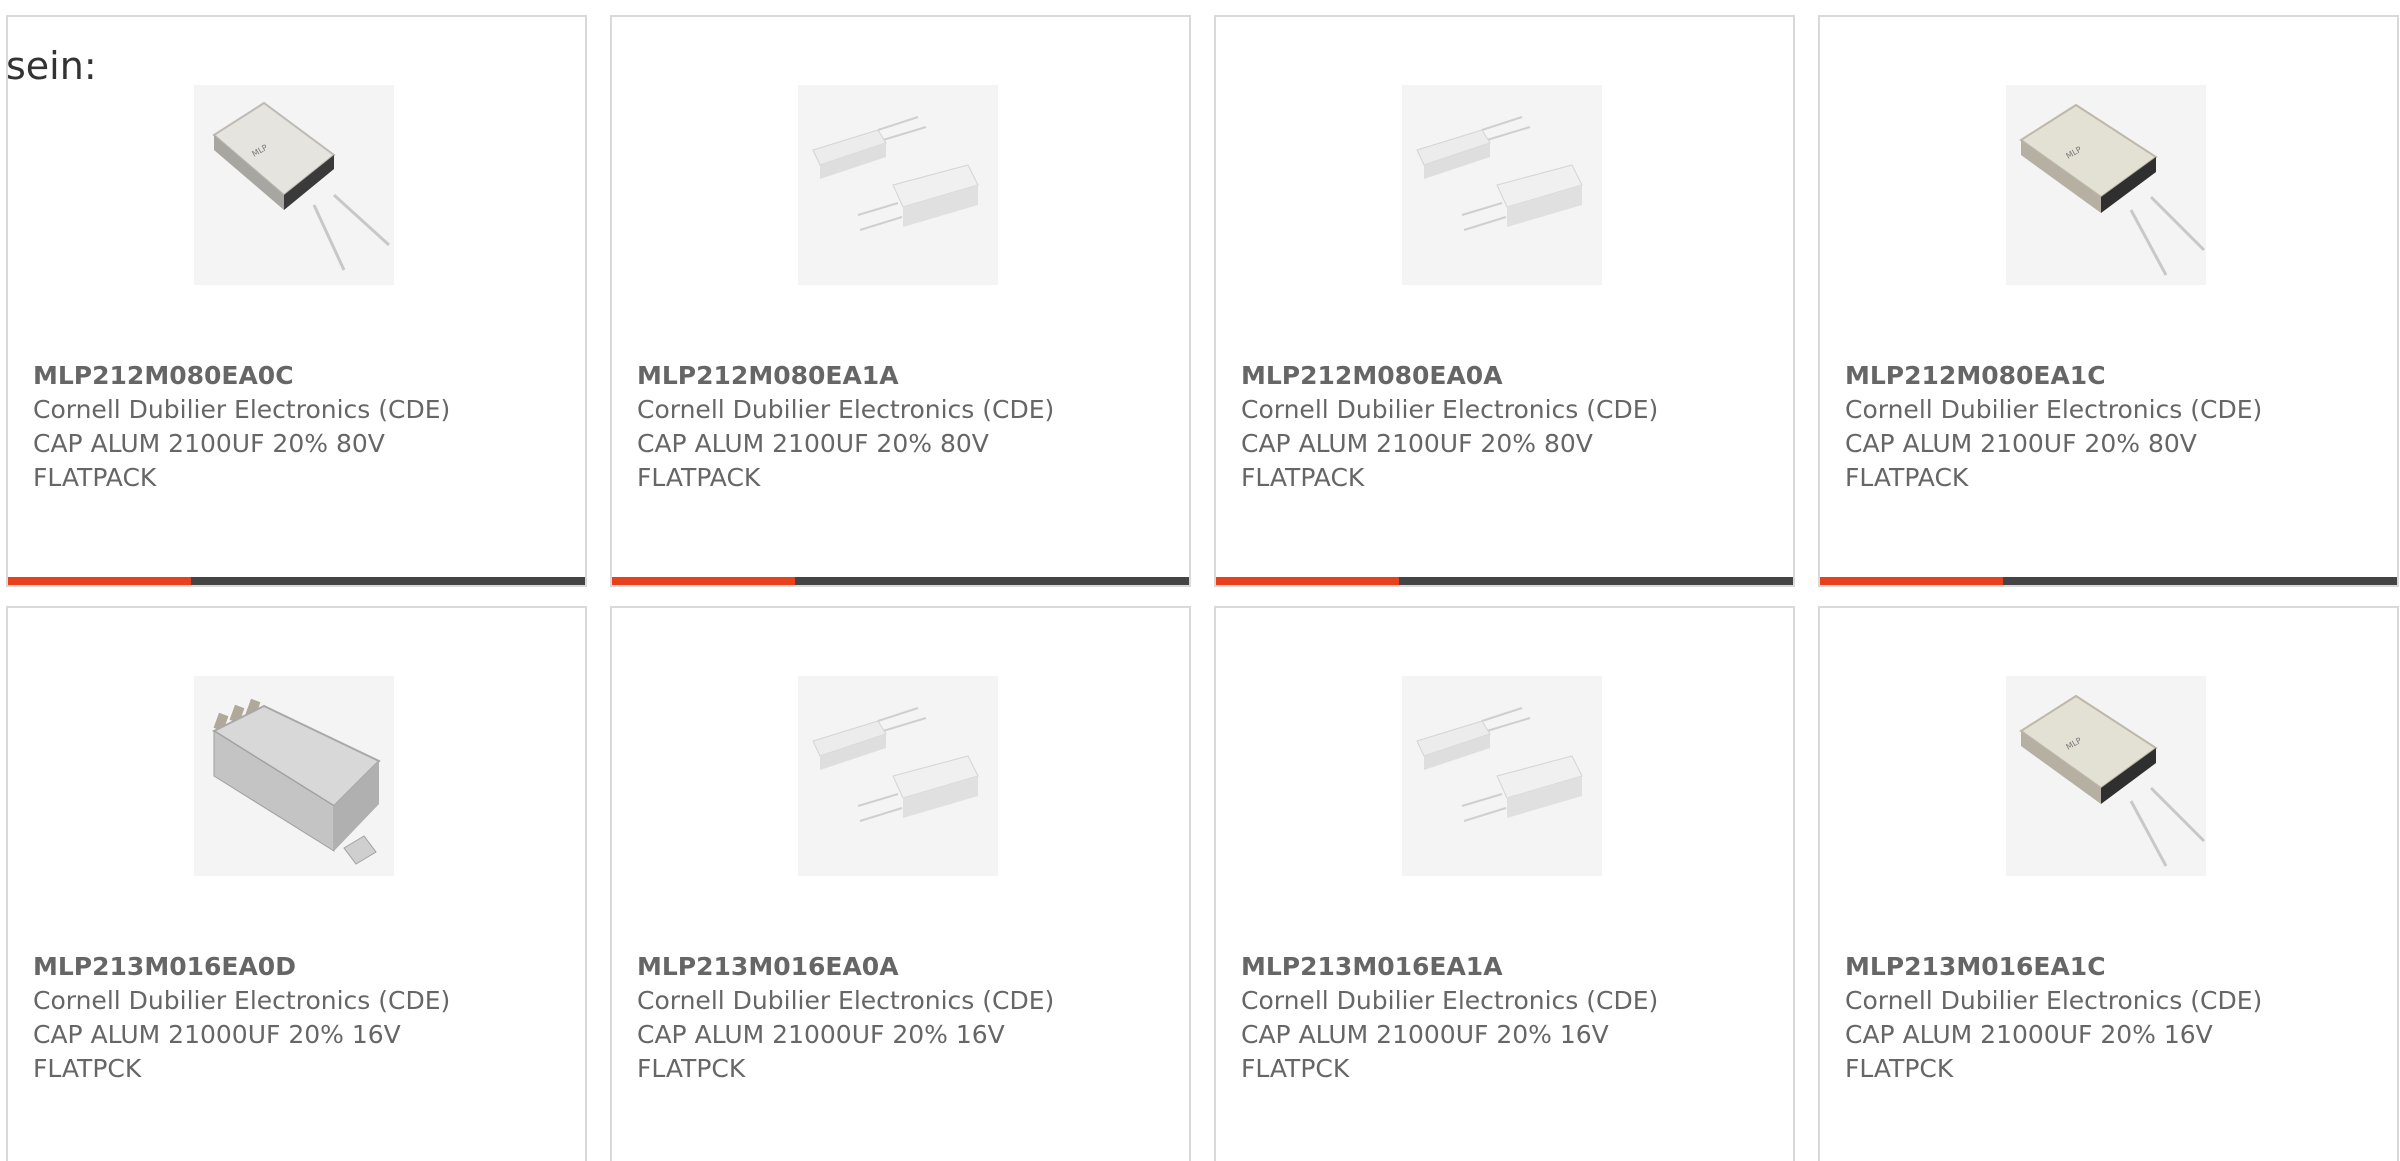 The height and width of the screenshot is (1161, 2400). Describe the element at coordinates (2110, 967) in the screenshot. I see `part-number: MLP213M016EA1C` at that location.